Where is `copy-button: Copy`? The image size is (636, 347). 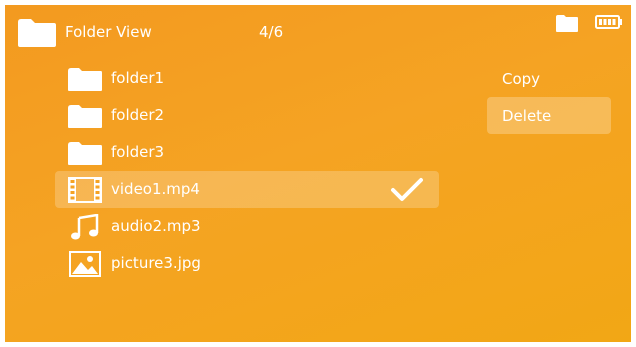
copy-button: Copy is located at coordinates (549, 78).